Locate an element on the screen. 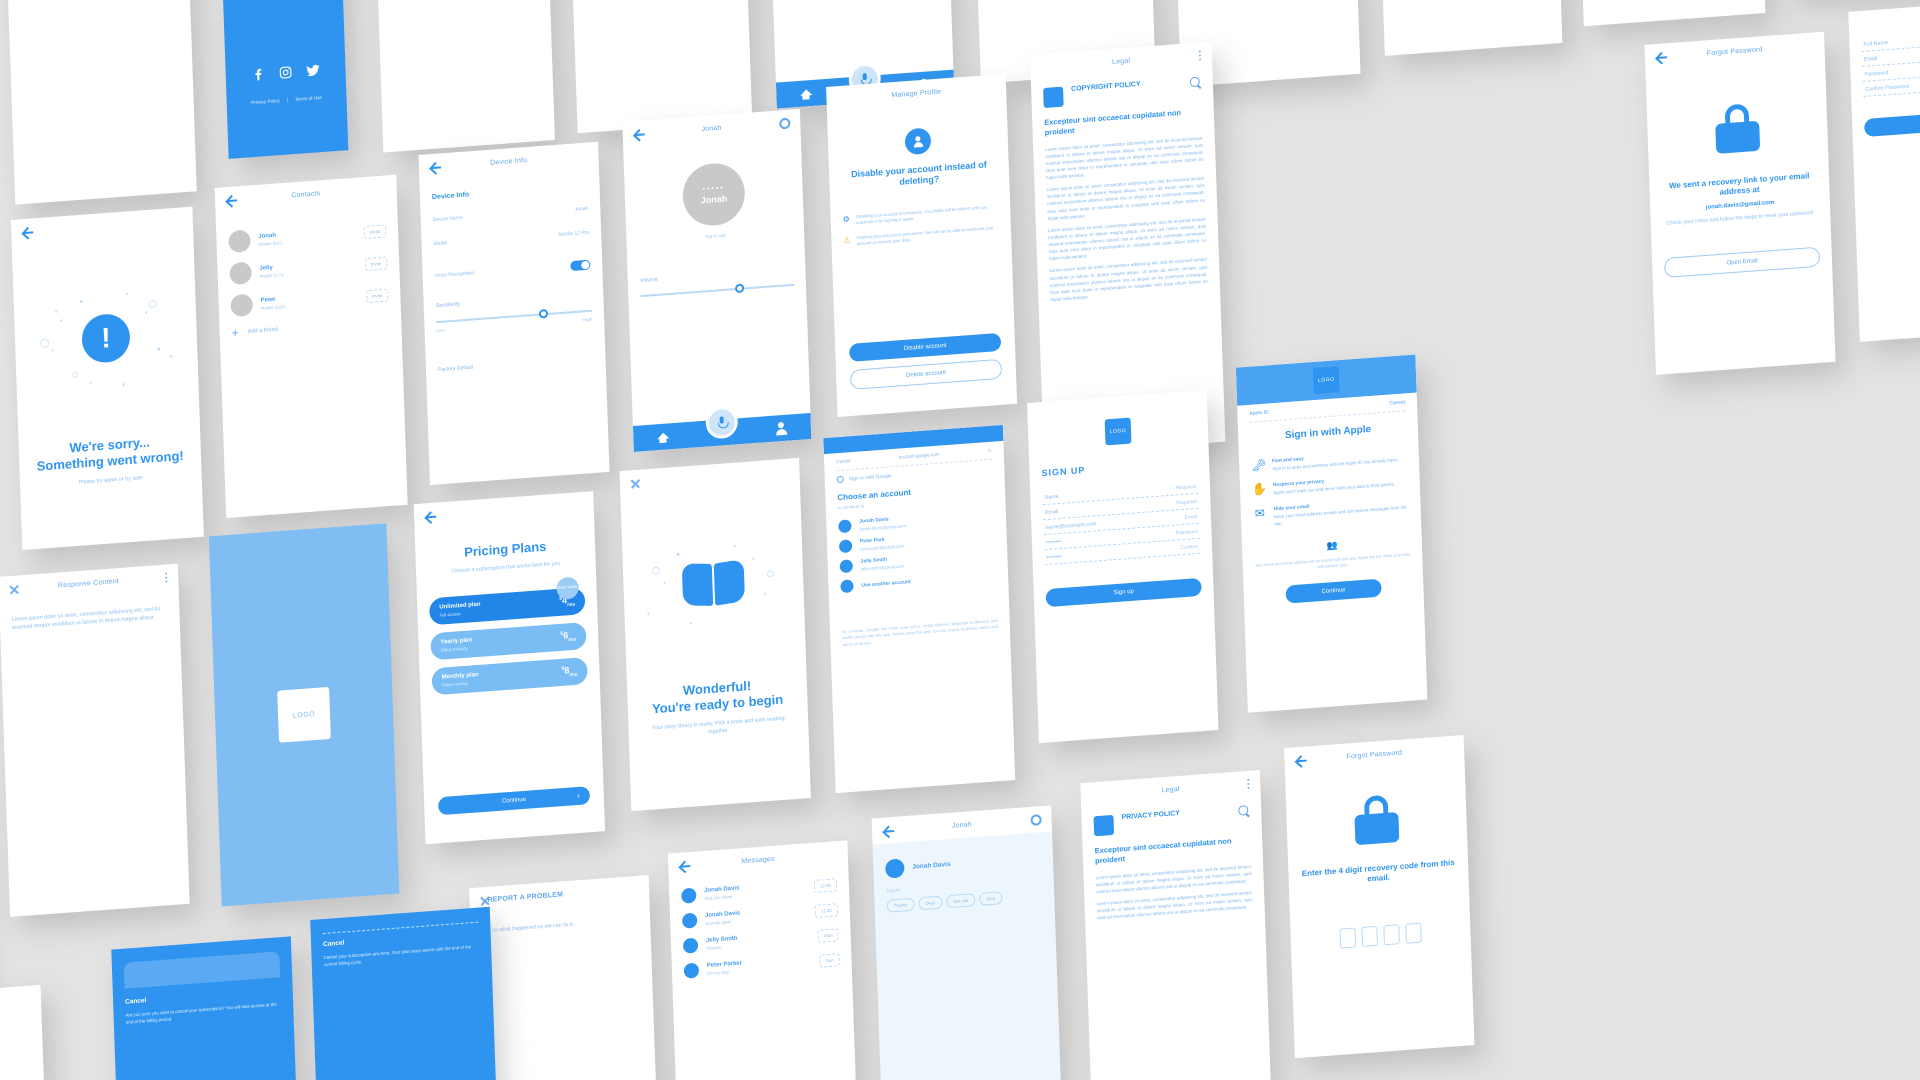  device-key: Voice Recognition is located at coordinates (454, 275).